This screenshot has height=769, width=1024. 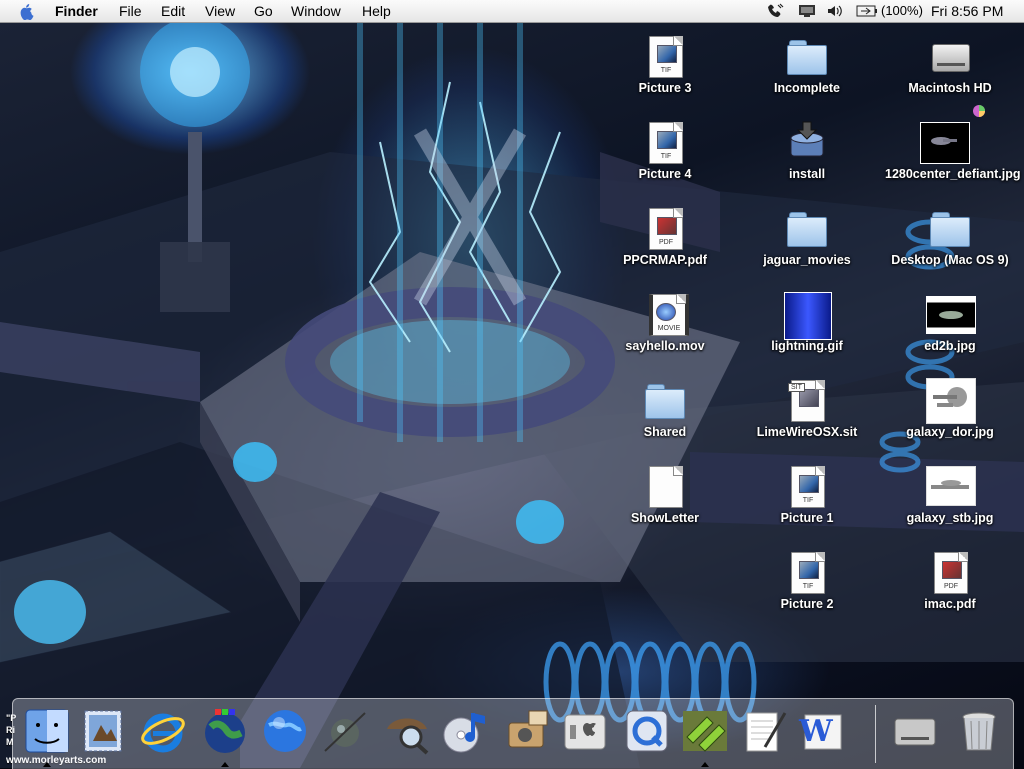 I want to click on mail-stamp-icon, so click(x=103, y=731).